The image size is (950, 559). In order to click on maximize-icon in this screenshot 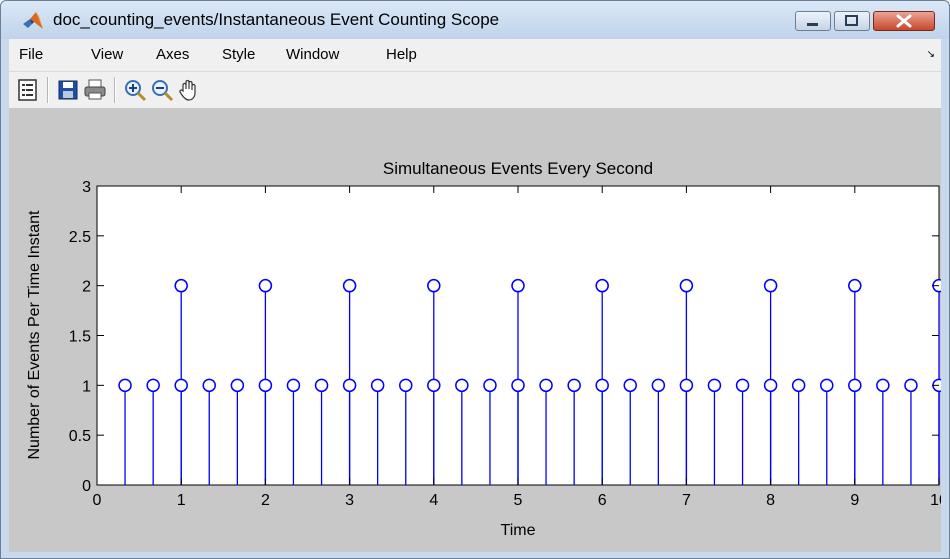, I will do `click(851, 20)`.